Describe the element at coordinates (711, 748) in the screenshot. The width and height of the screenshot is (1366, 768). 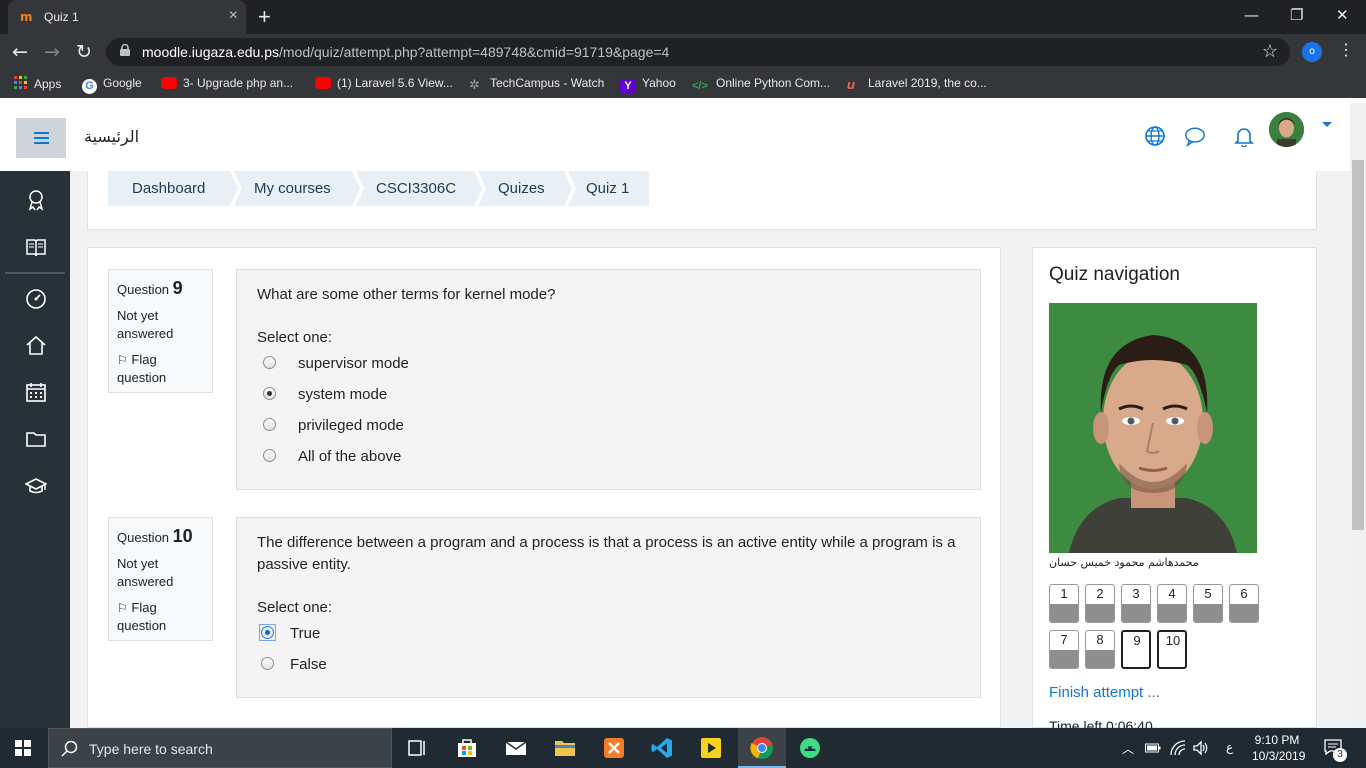
I see `player-icon` at that location.